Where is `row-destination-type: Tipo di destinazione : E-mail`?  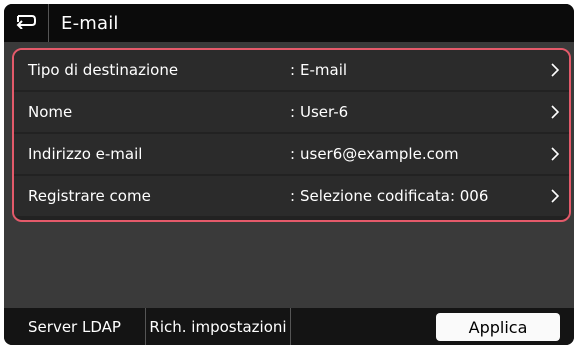 row-destination-type: Tipo di destinazione : E-mail is located at coordinates (291, 70).